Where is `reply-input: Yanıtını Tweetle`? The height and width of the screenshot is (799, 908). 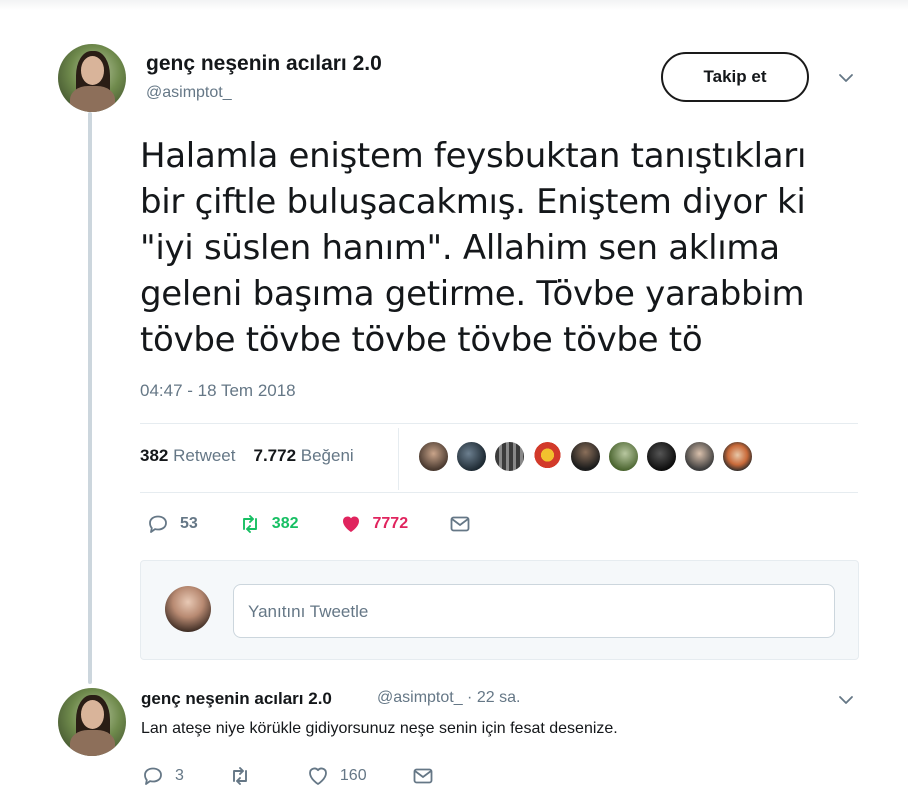 reply-input: Yanıtını Tweetle is located at coordinates (534, 611).